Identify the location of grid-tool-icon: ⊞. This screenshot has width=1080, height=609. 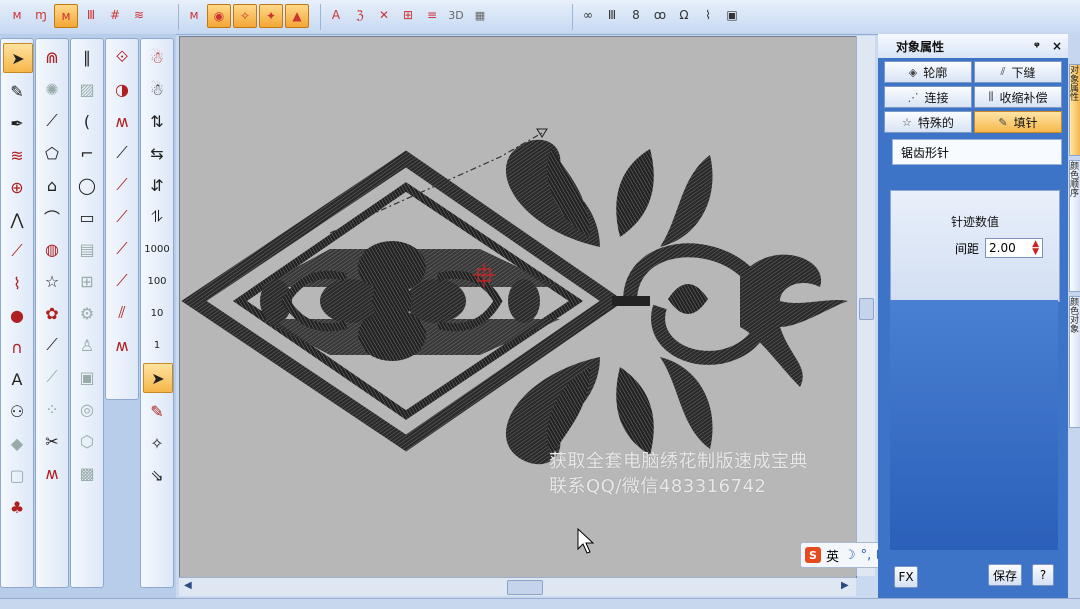
(87, 281).